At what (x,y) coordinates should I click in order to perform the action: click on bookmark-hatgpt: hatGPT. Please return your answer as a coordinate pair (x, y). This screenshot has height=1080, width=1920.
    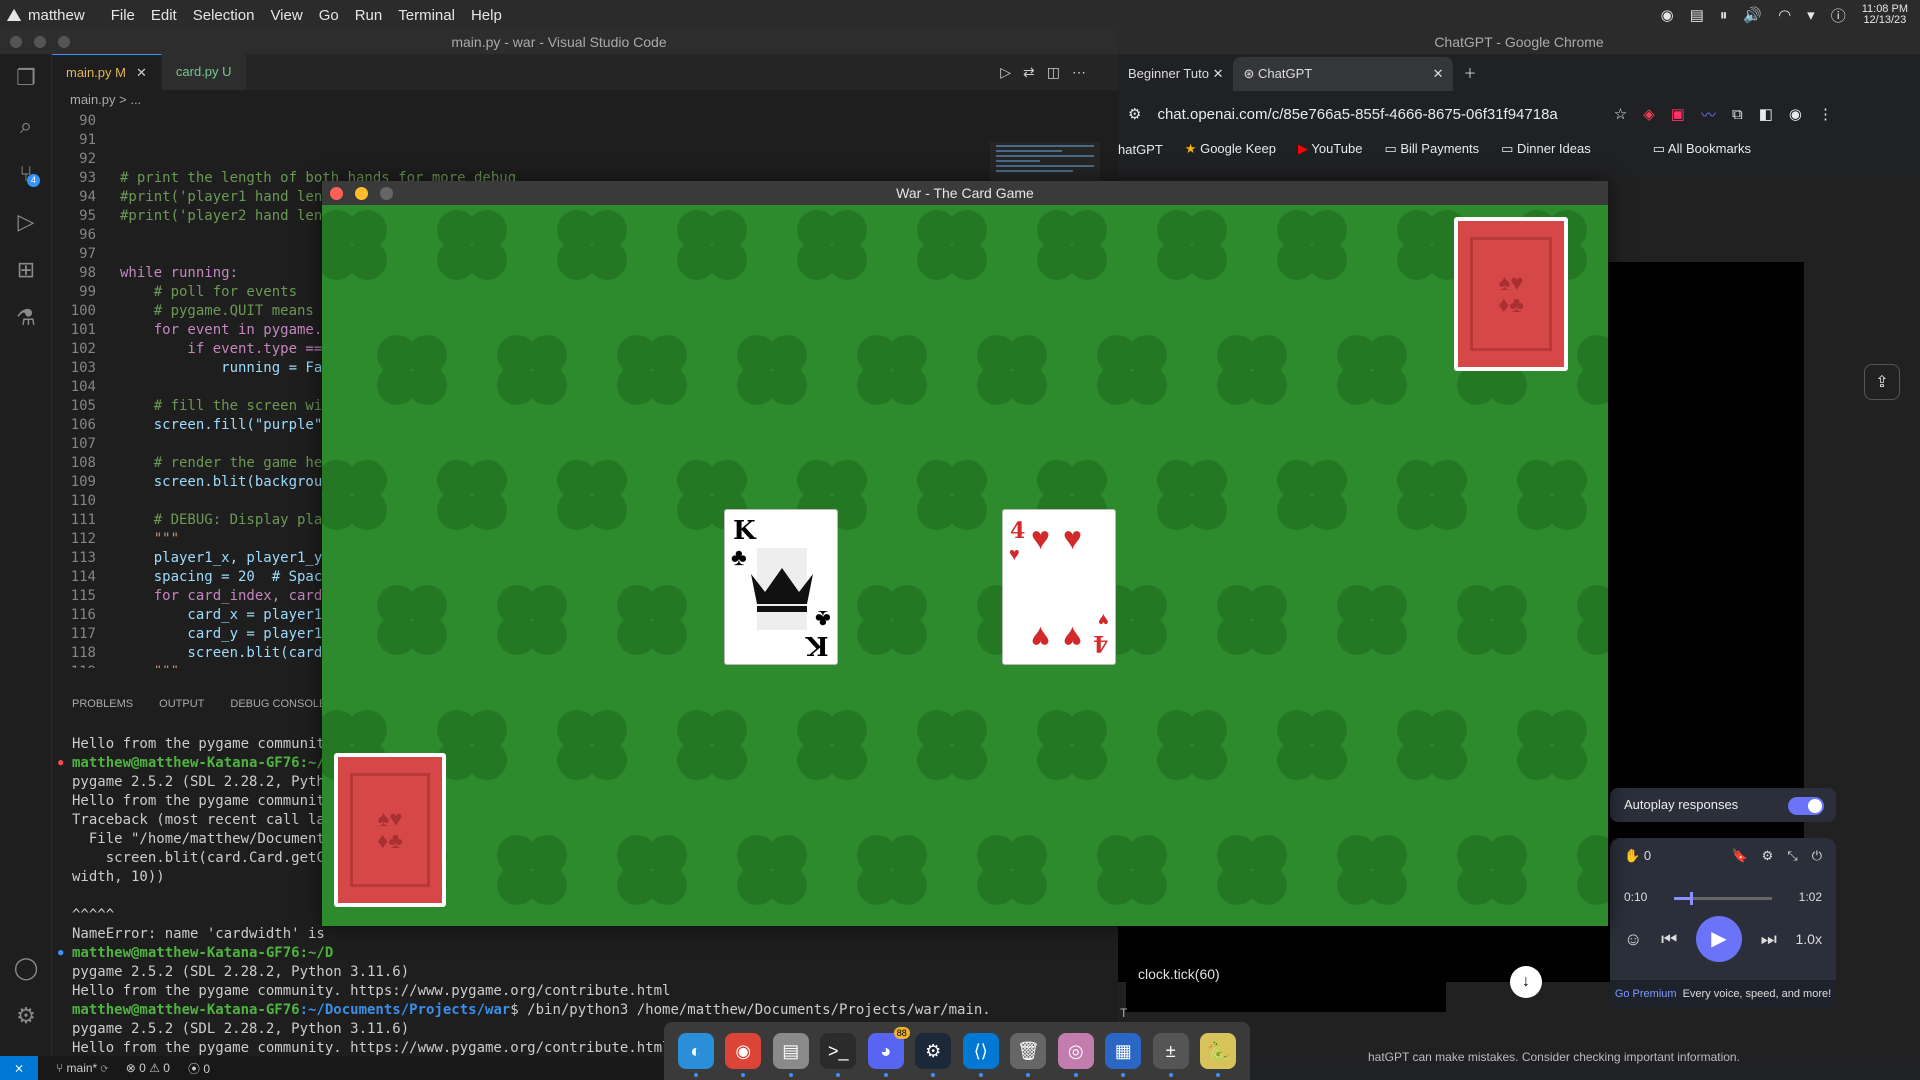
    Looking at the image, I should click on (1140, 149).